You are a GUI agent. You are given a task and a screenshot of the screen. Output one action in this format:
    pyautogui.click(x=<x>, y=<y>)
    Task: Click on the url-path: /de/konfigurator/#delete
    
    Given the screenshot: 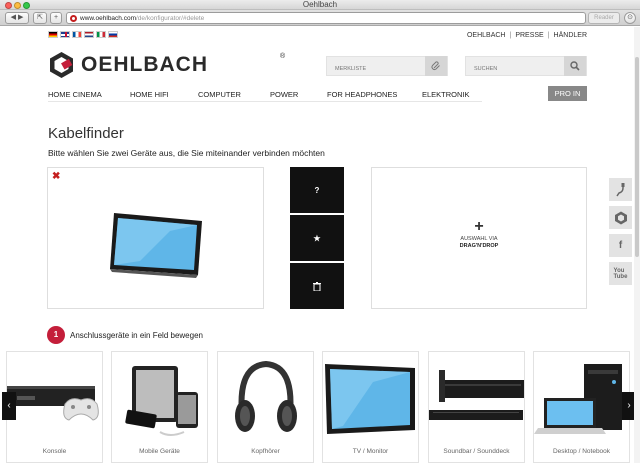 What is the action you would take?
    pyautogui.click(x=170, y=18)
    